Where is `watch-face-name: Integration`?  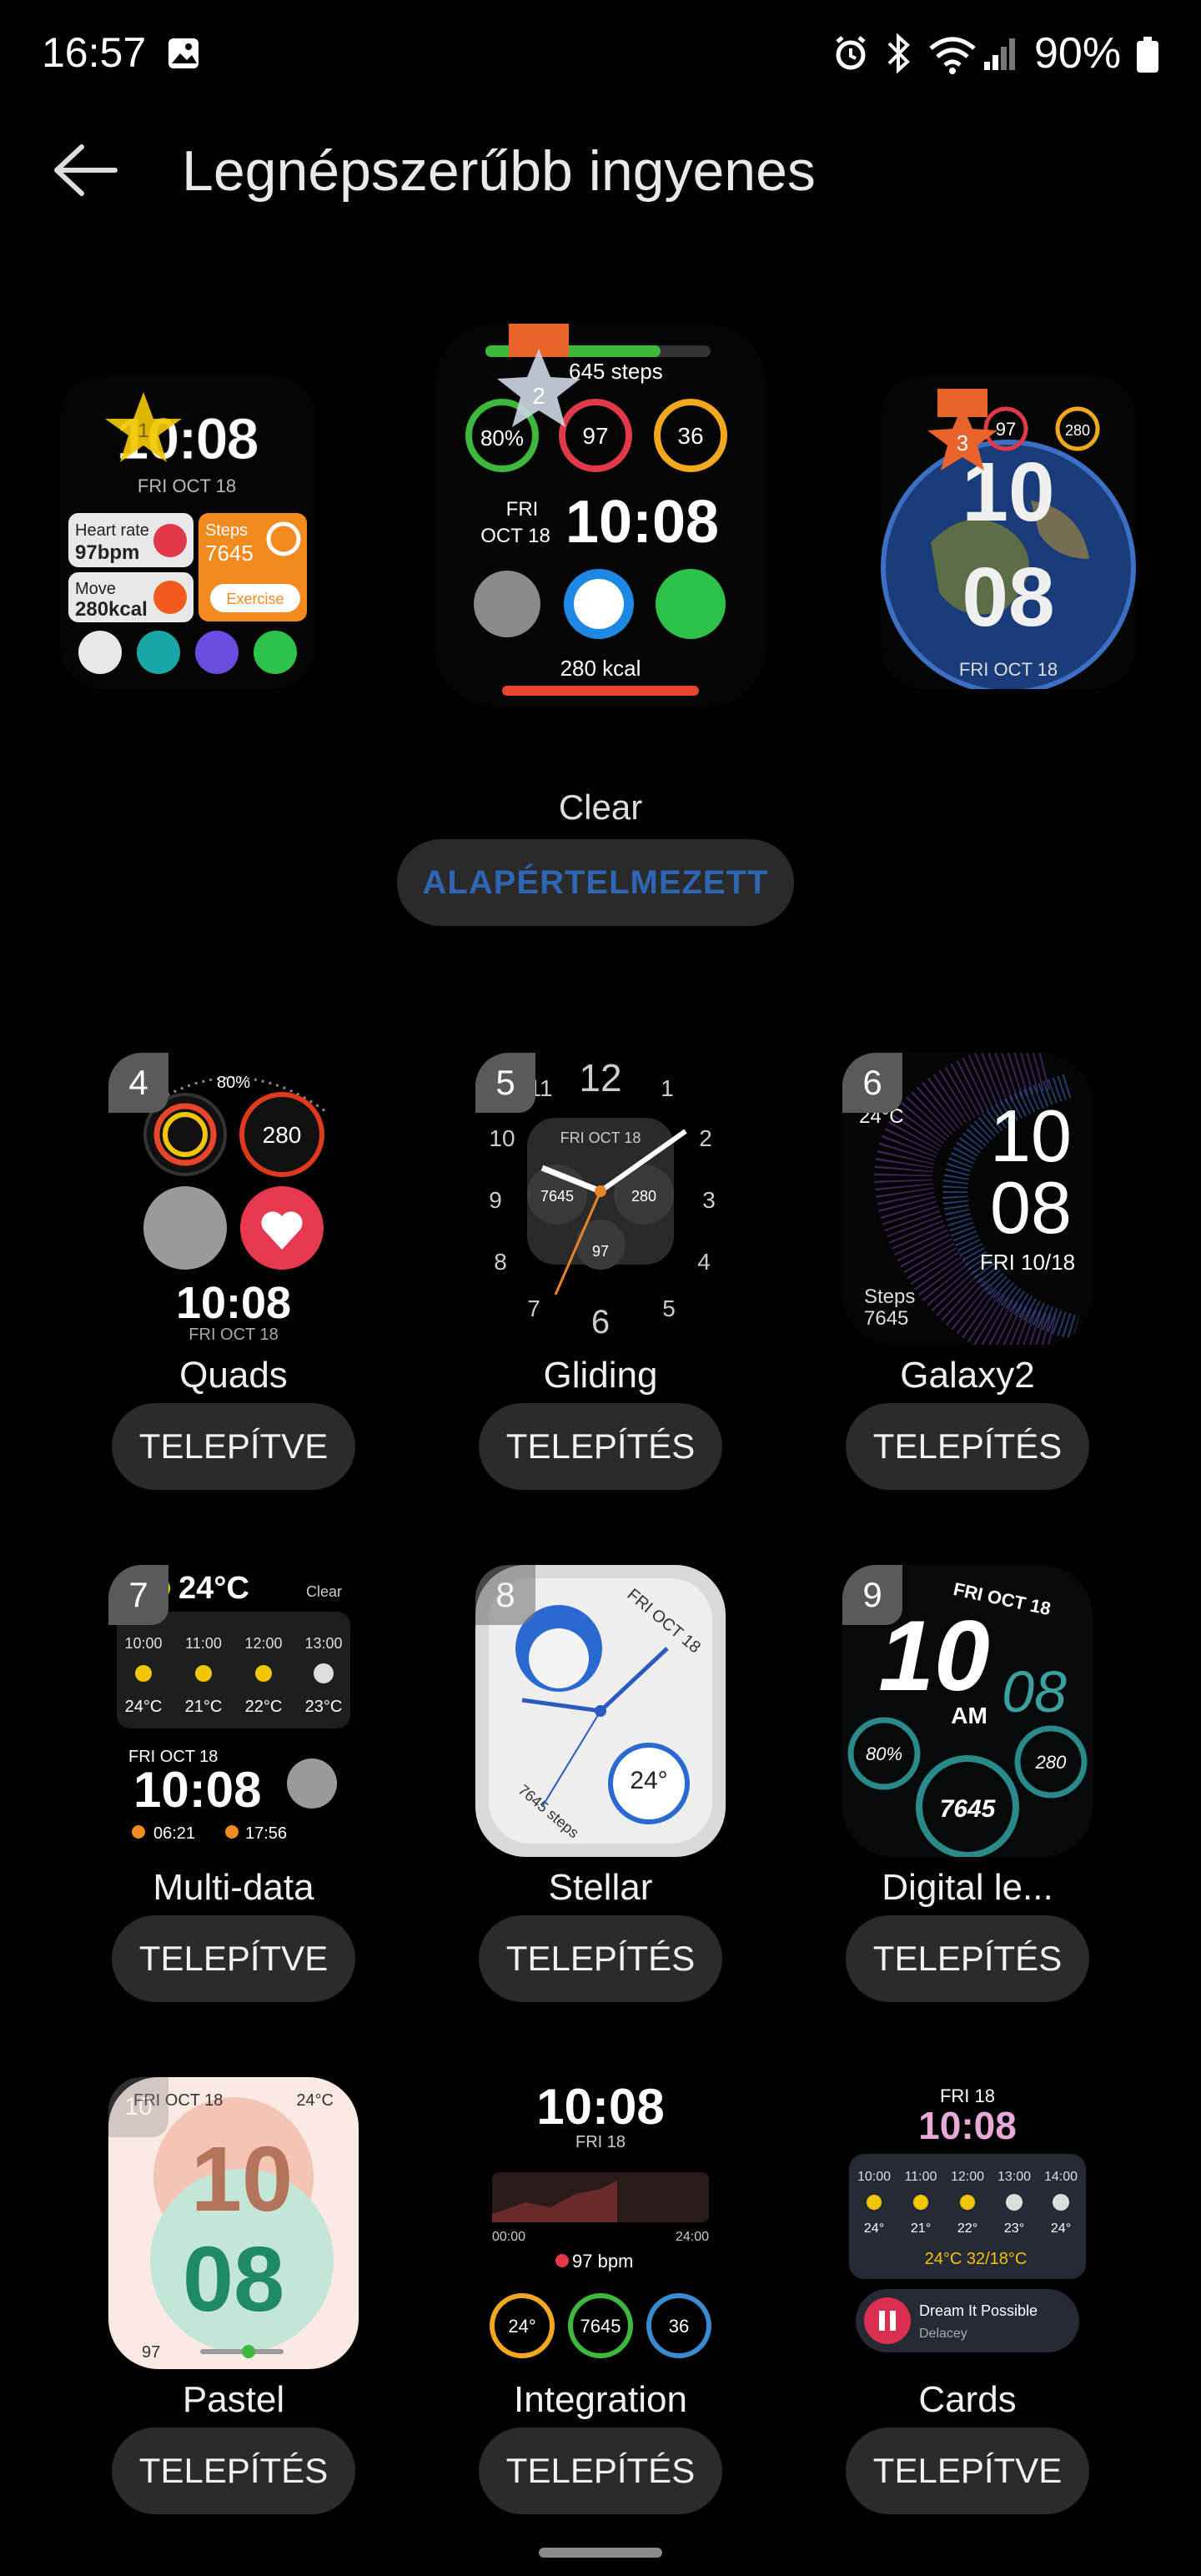
watch-face-name: Integration is located at coordinates (601, 2399).